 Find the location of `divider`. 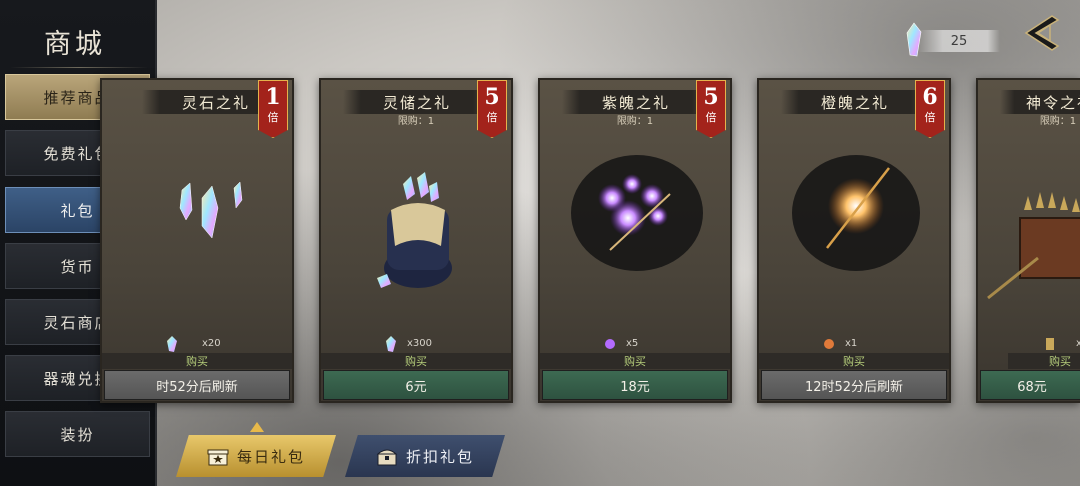

divider is located at coordinates (79, 67).